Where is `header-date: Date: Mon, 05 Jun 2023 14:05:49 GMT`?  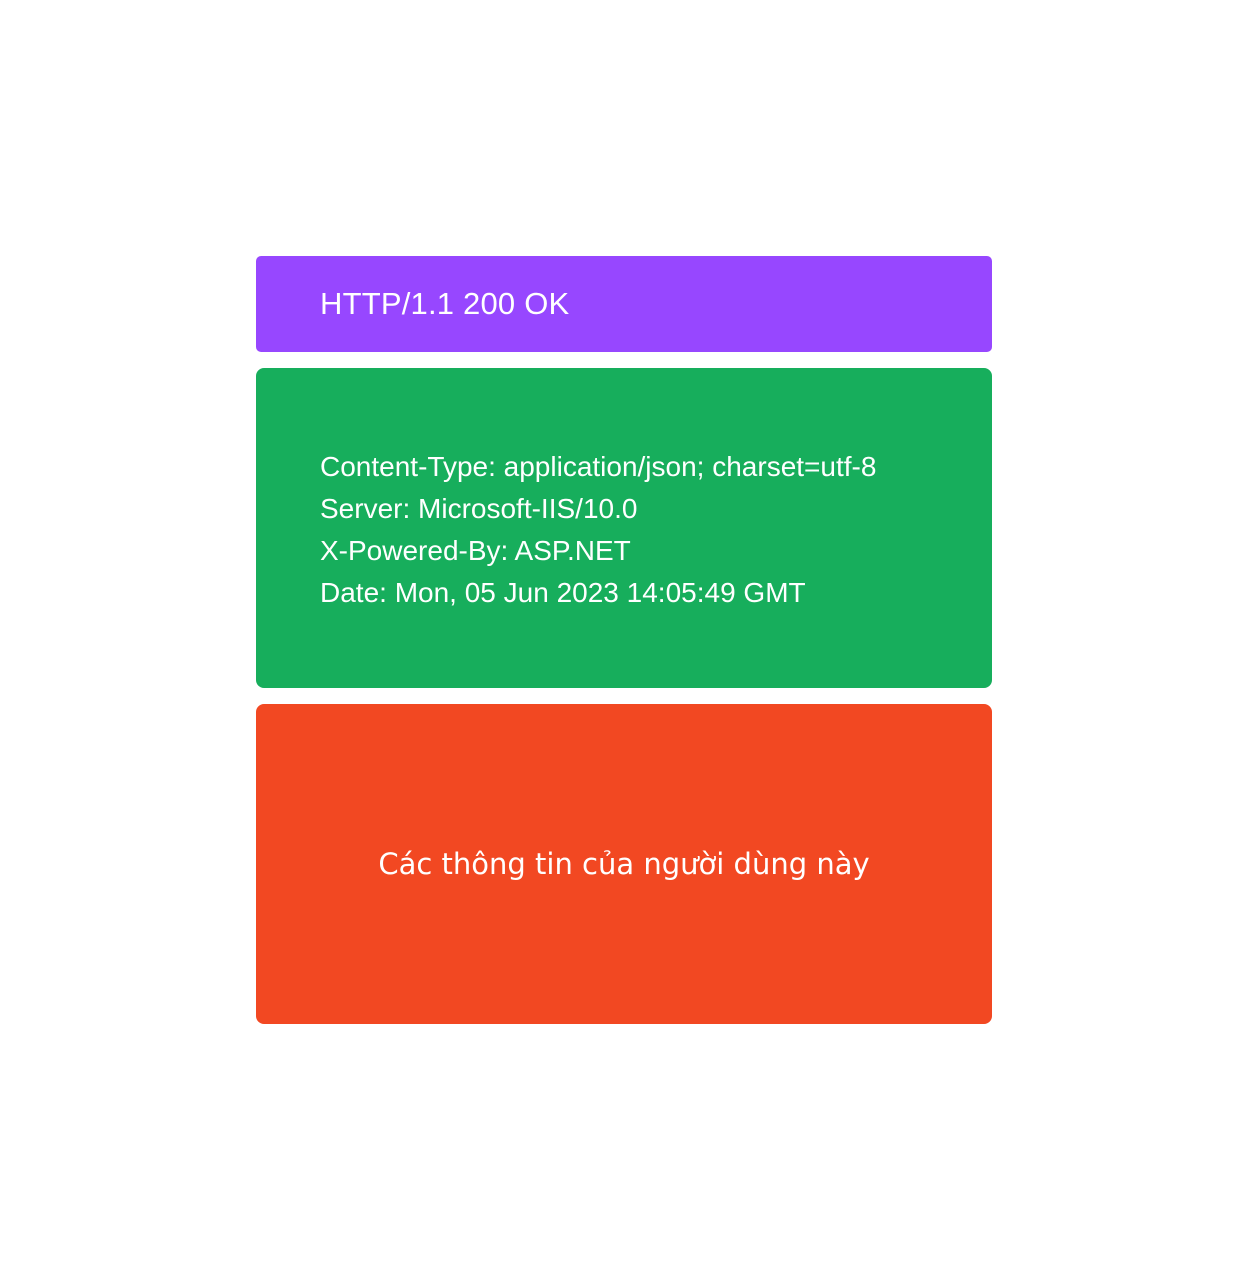 header-date: Date: Mon, 05 Jun 2023 14:05:49 GMT is located at coordinates (563, 592).